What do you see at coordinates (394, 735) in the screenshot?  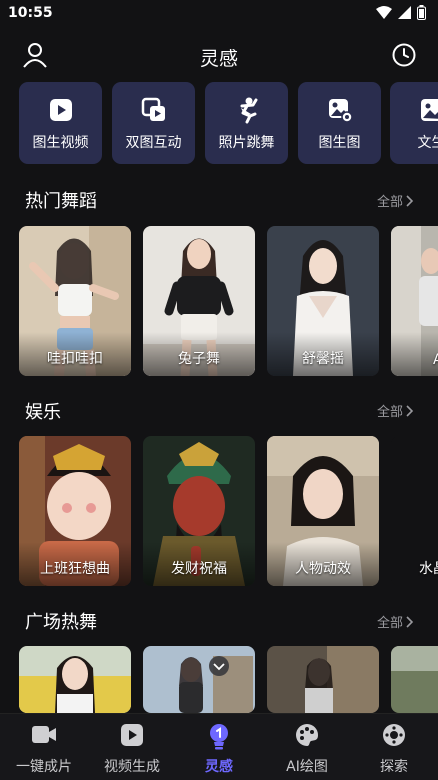 I see `explore-icon` at bounding box center [394, 735].